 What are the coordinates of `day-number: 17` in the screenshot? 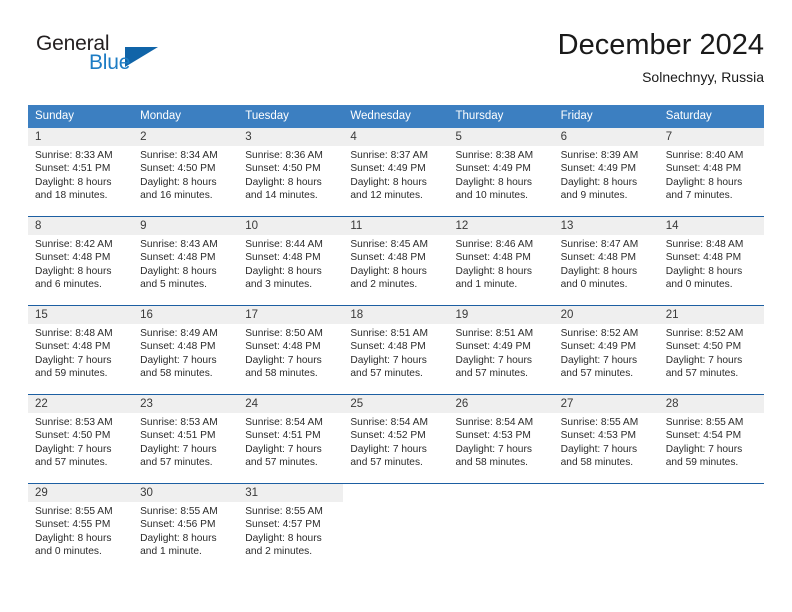 It's located at (291, 315).